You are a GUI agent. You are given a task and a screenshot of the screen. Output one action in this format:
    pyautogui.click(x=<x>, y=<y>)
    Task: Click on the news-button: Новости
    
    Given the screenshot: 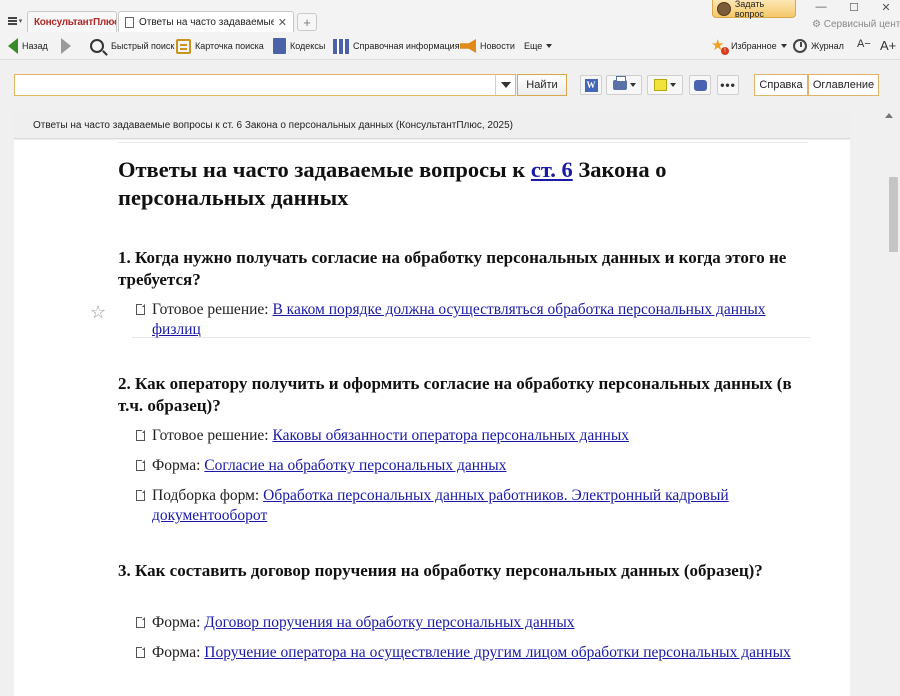 What is the action you would take?
    pyautogui.click(x=487, y=46)
    